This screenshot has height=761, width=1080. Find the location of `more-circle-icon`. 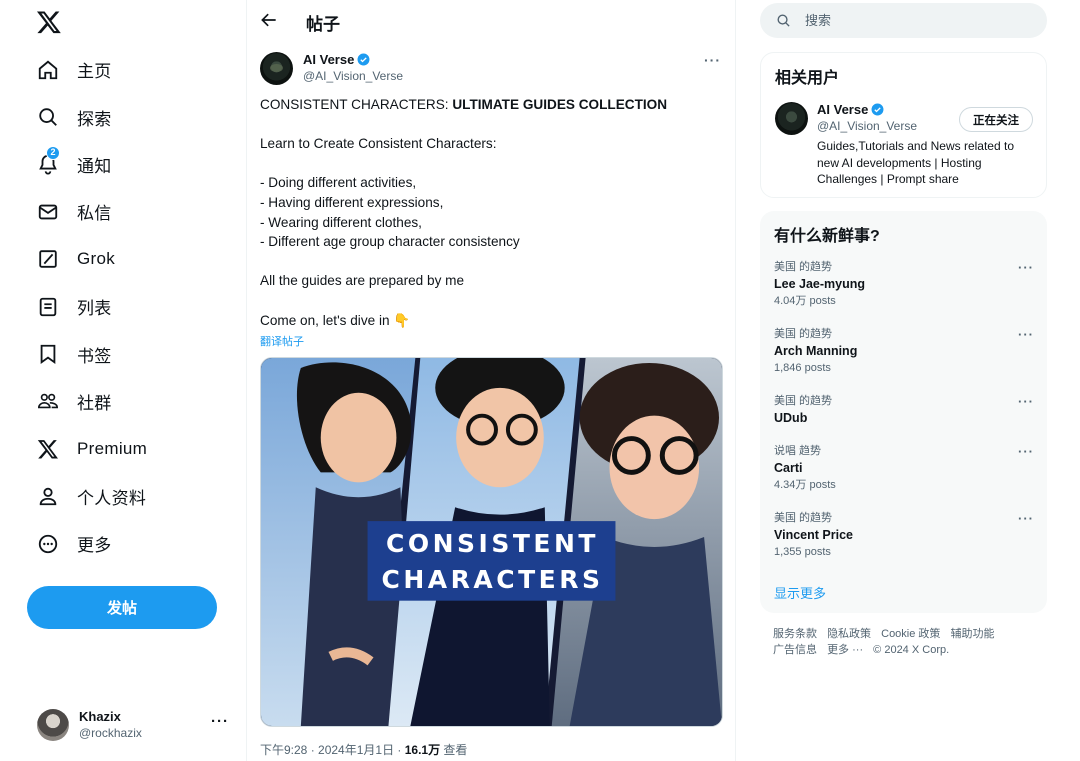

more-circle-icon is located at coordinates (48, 544).